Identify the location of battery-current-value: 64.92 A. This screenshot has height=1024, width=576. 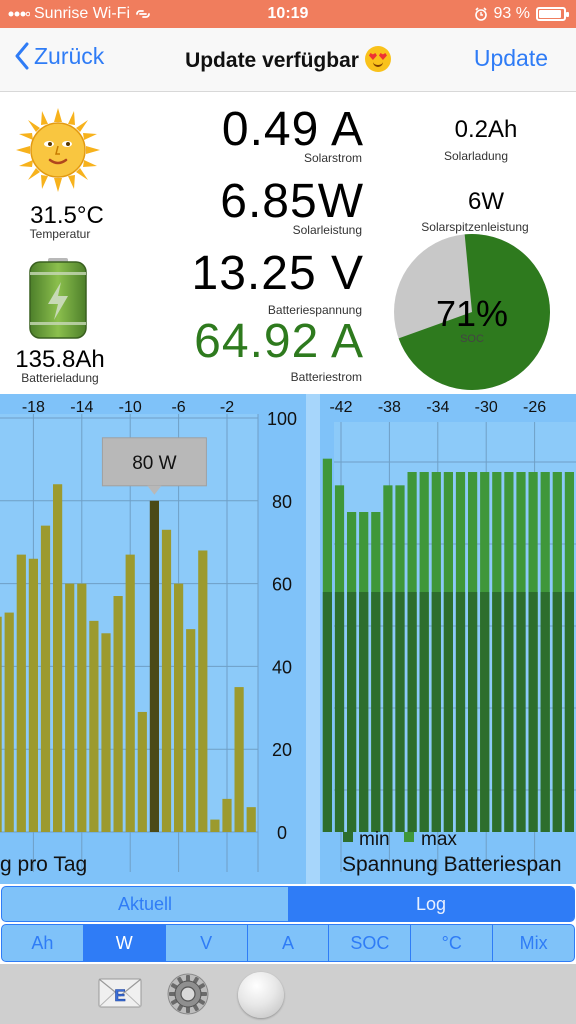
(279, 341).